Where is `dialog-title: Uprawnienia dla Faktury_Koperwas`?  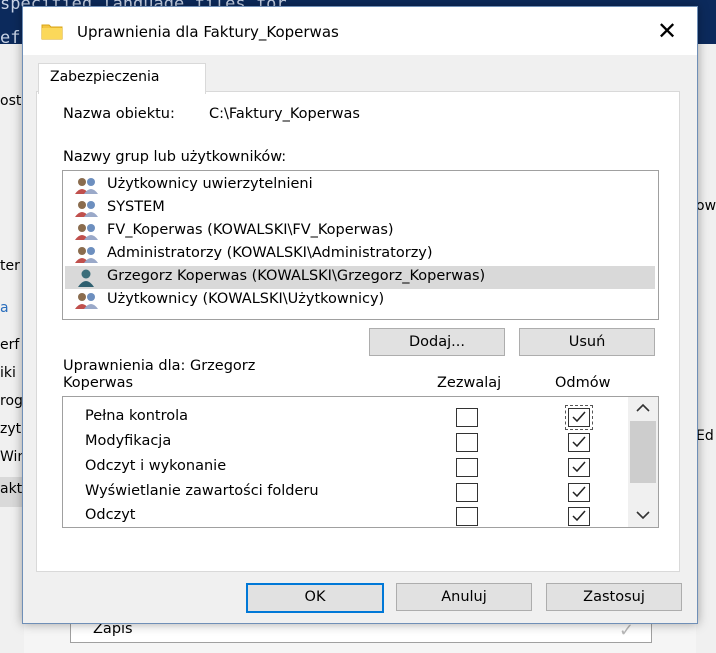 dialog-title: Uprawnienia dla Faktury_Koperwas is located at coordinates (208, 32).